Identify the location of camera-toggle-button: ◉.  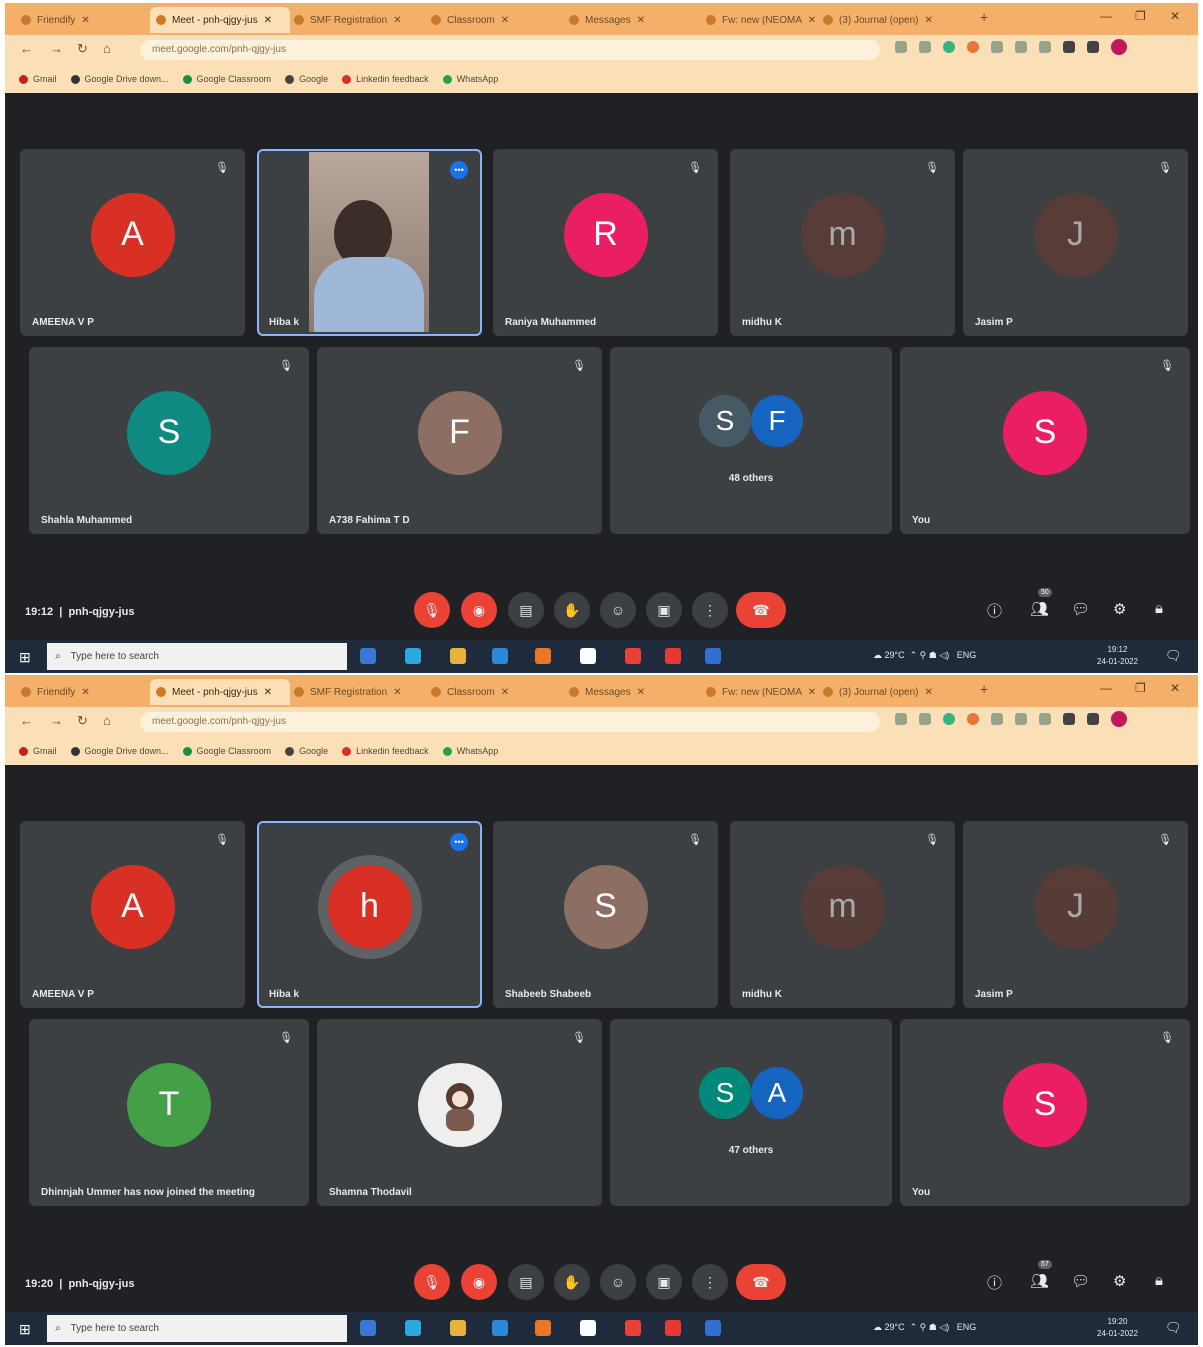
(479, 1282).